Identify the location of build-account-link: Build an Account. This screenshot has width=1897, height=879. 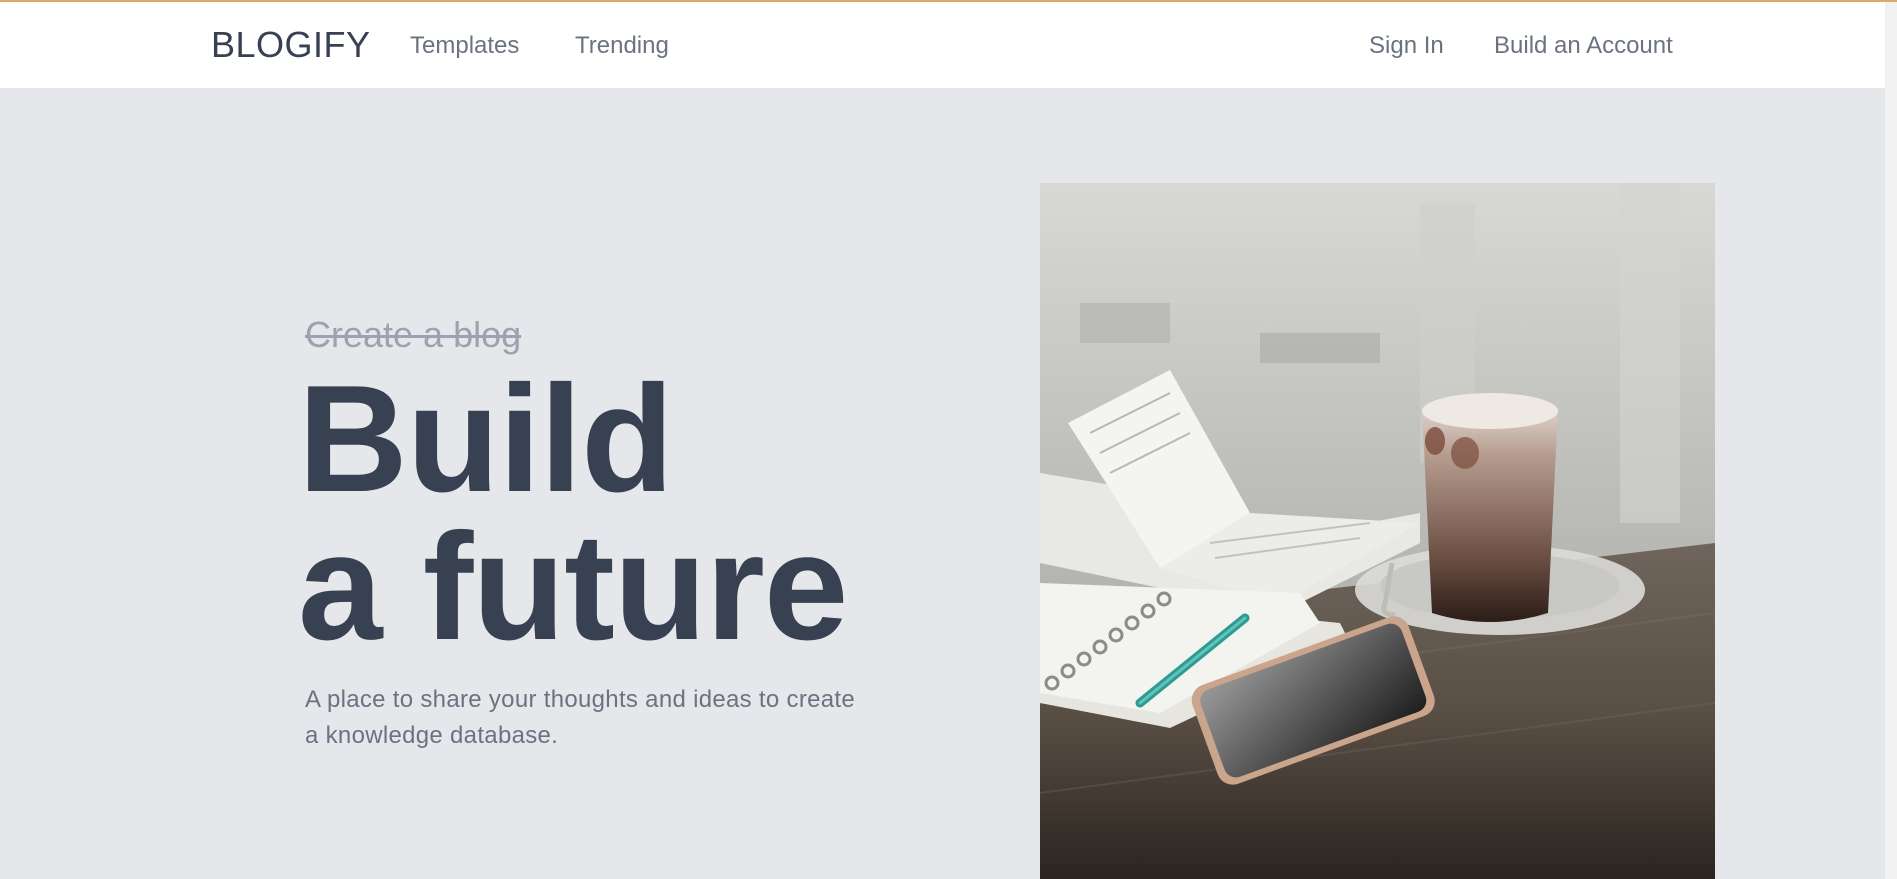
(1583, 46).